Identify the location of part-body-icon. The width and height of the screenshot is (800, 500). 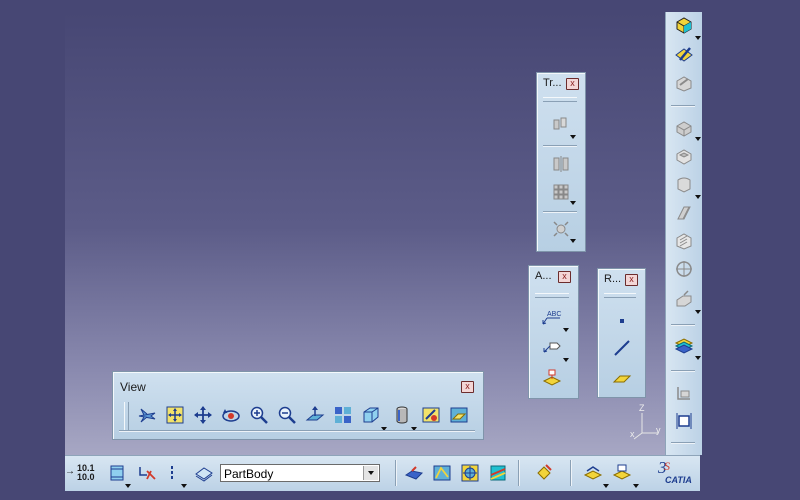
(117, 473).